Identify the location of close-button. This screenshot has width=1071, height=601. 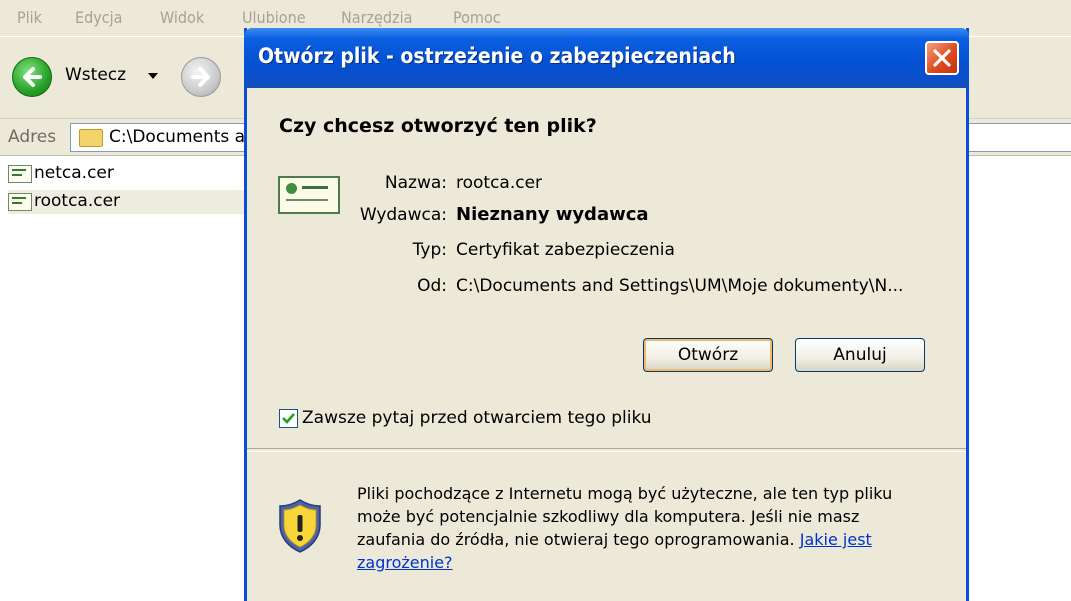
(942, 58).